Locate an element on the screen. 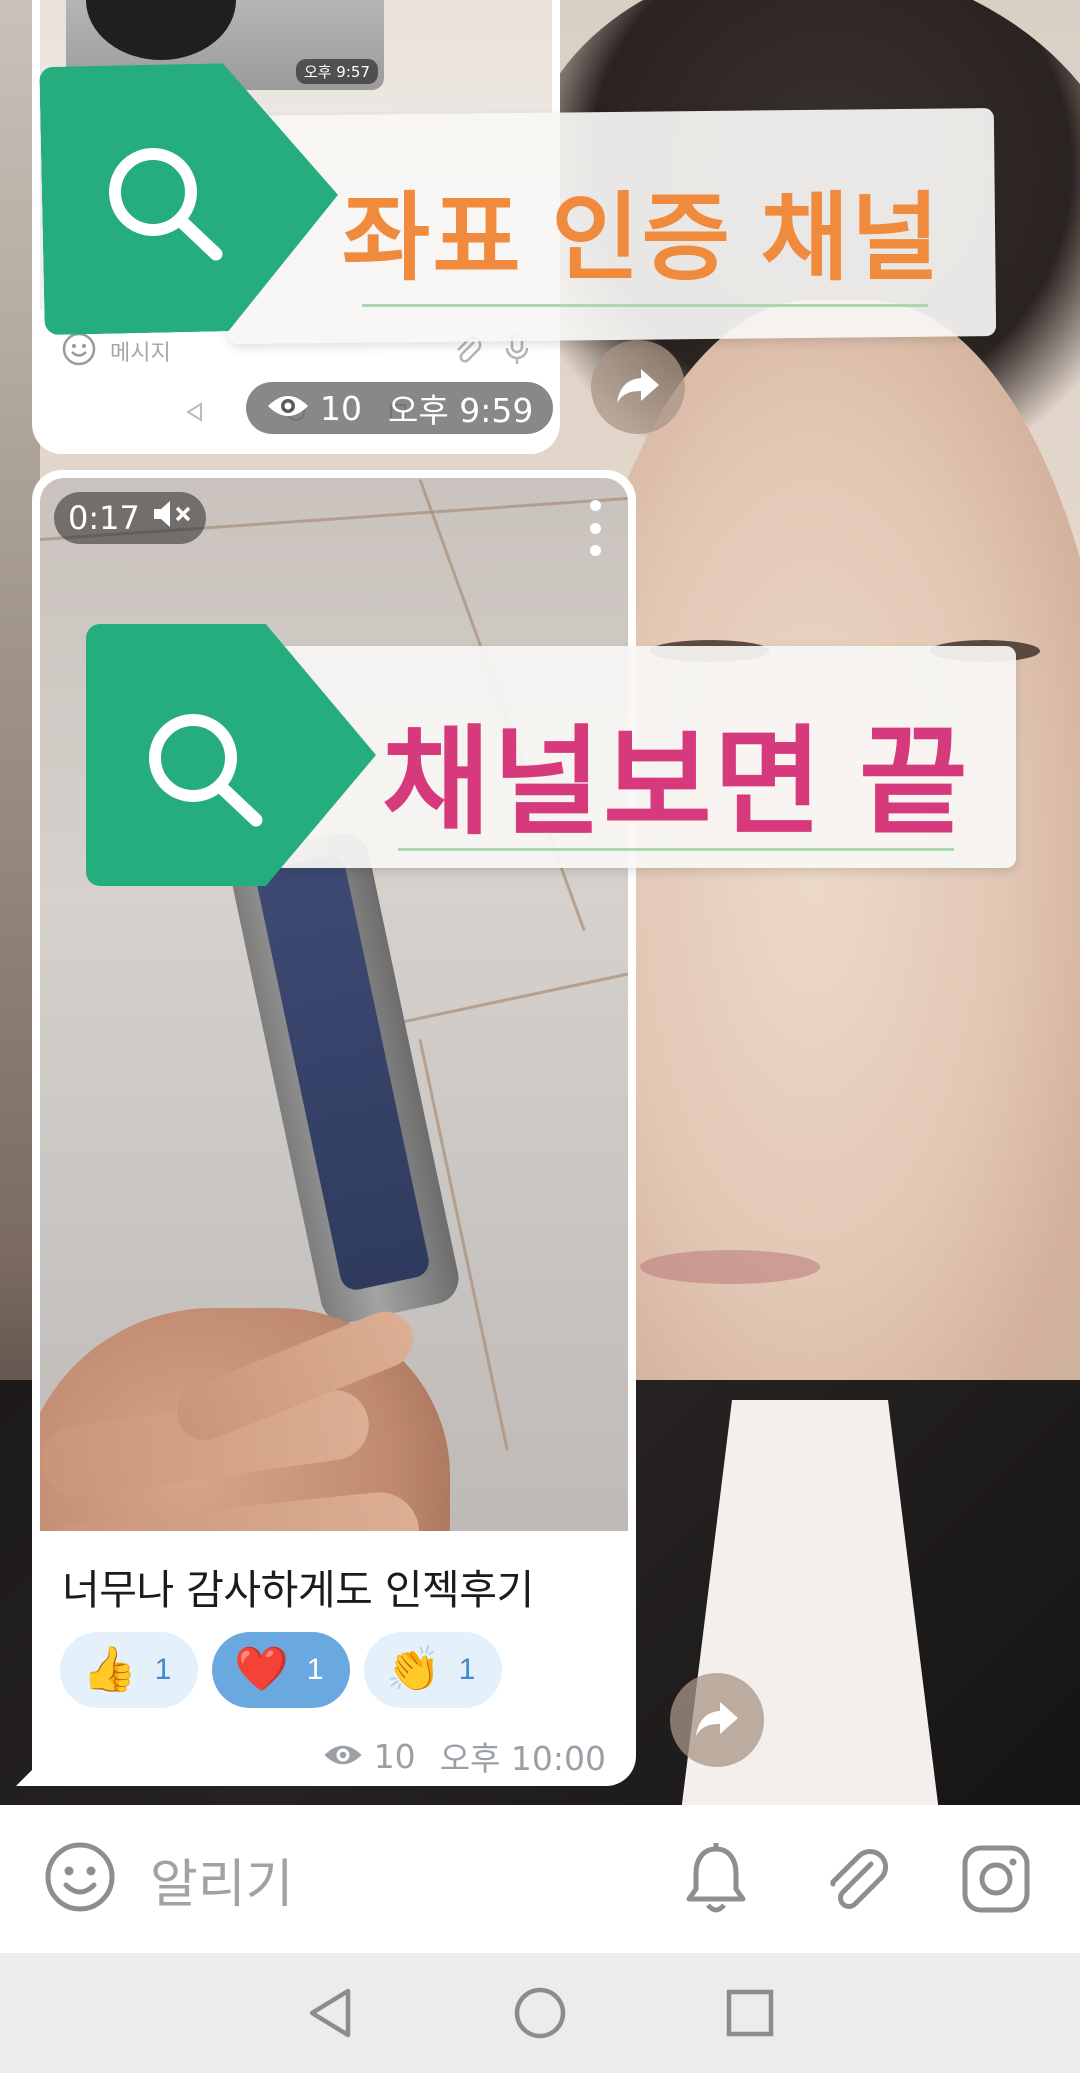  reaction-thumbs-up: 👍 1 is located at coordinates (129, 1670).